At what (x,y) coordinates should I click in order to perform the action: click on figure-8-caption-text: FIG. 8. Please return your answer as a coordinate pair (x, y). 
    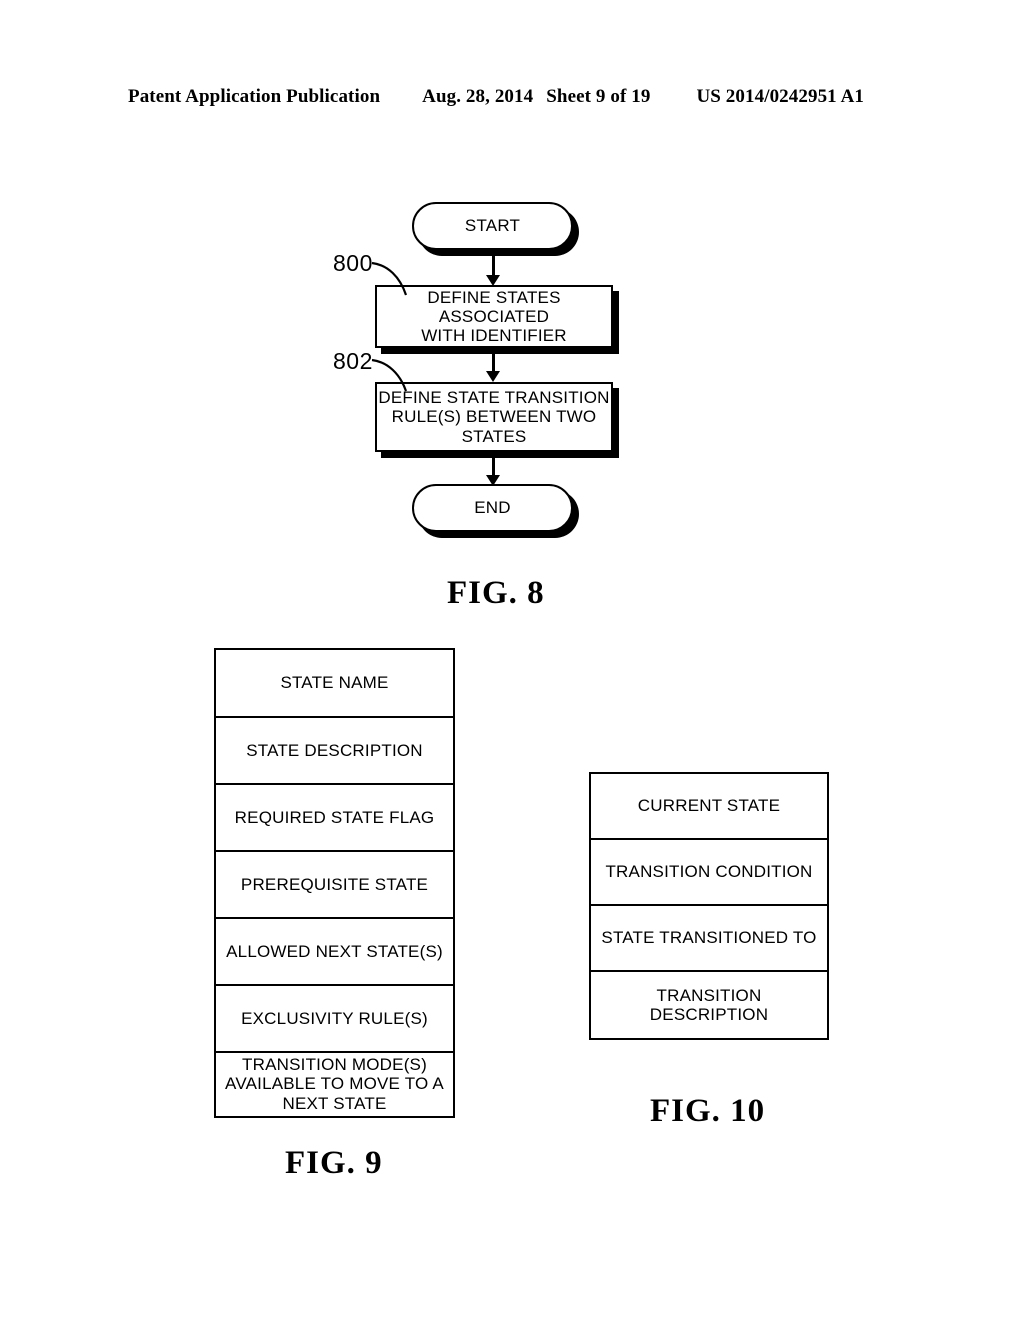
    Looking at the image, I should click on (496, 593).